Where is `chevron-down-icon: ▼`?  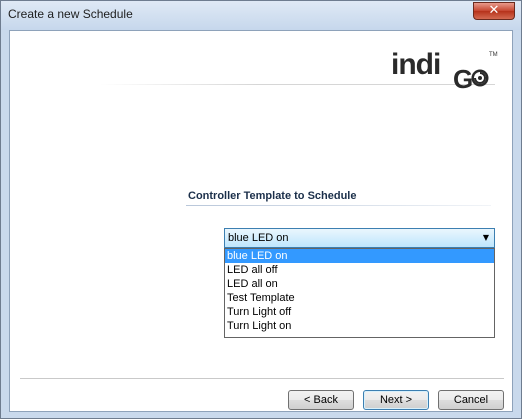
chevron-down-icon: ▼ is located at coordinates (486, 237).